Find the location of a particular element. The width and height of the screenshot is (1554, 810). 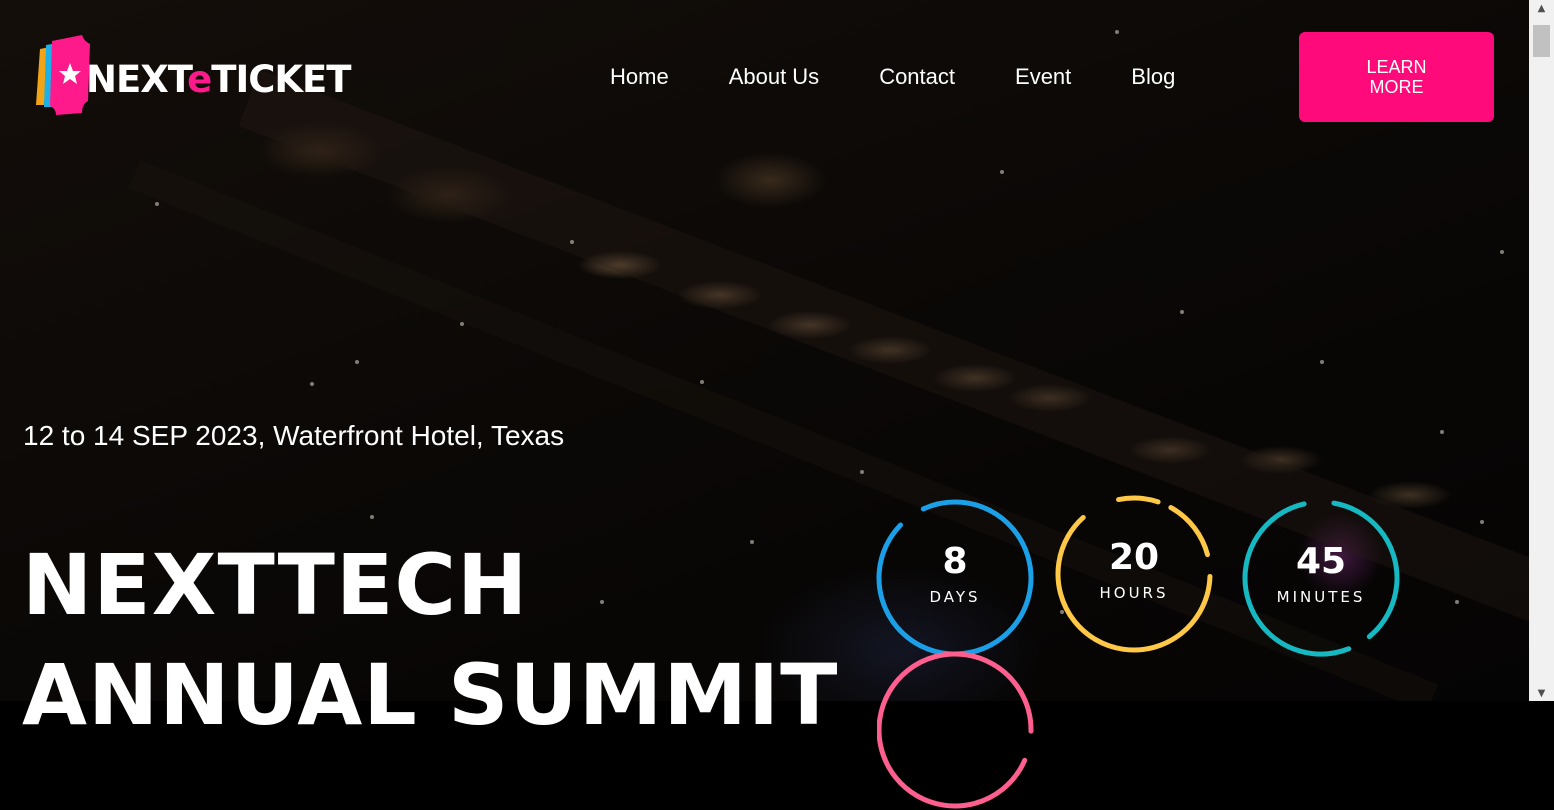

scroll-thumb is located at coordinates (1541, 41).